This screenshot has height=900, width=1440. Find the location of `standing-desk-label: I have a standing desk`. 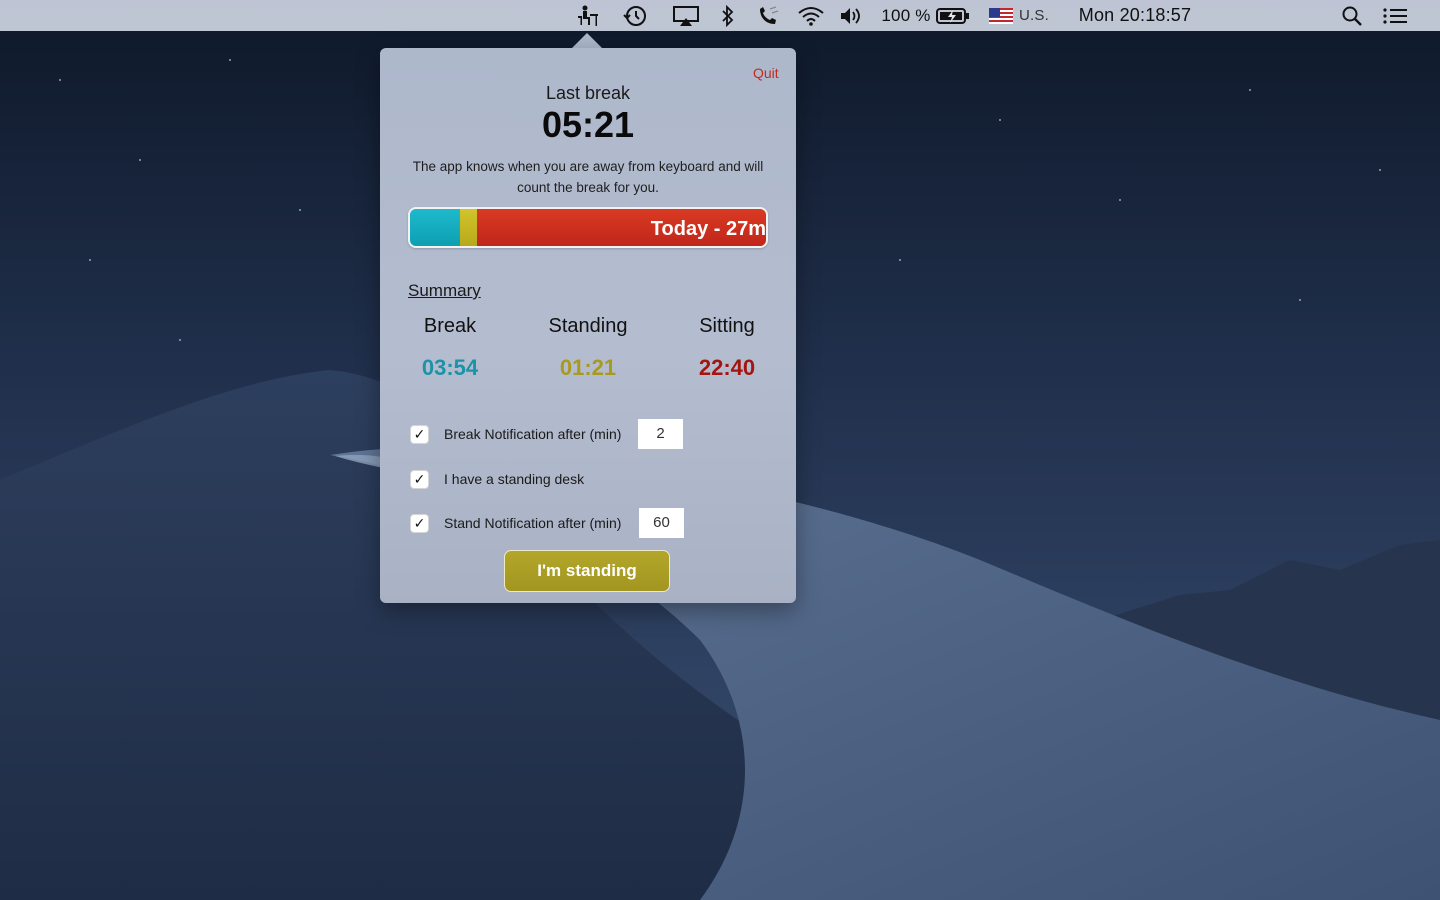

standing-desk-label: I have a standing desk is located at coordinates (514, 479).